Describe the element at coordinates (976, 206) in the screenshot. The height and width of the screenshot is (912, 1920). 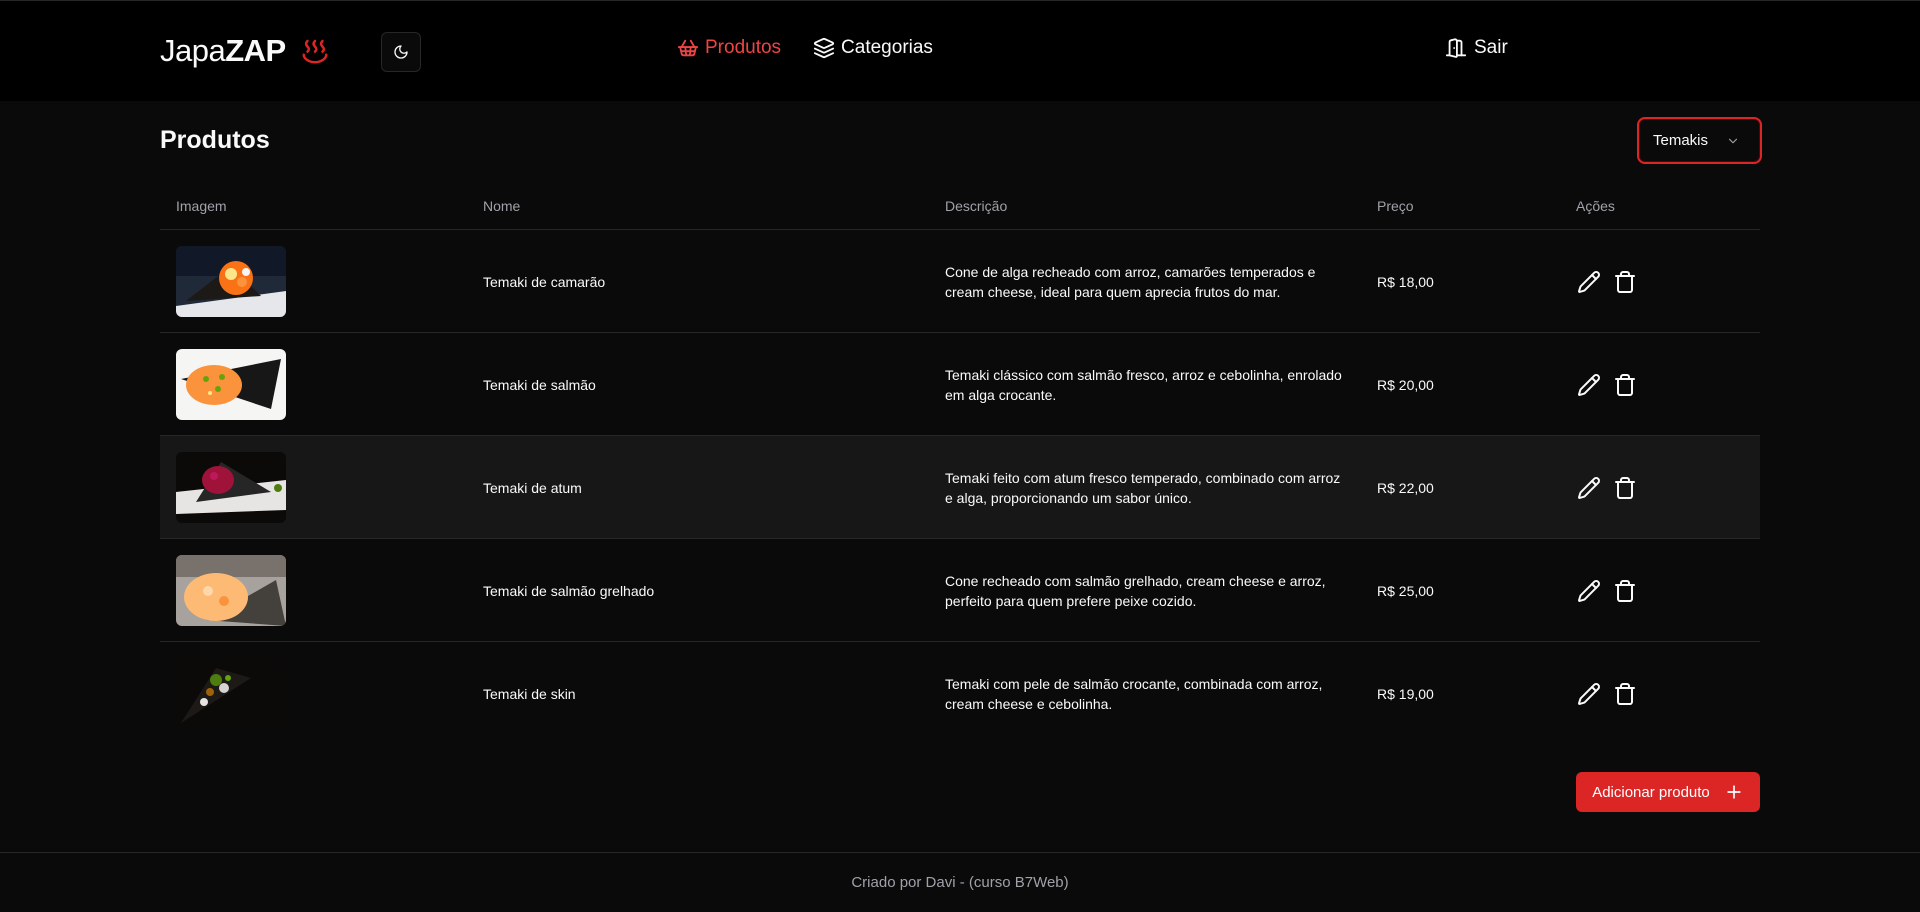
I see `header-descricao: Descrição` at that location.